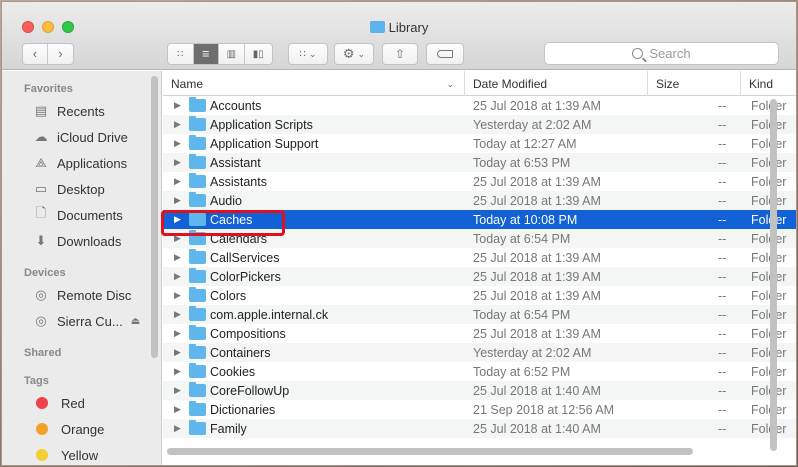  Describe the element at coordinates (86, 321) in the screenshot. I see `sidebar-item-sierra-disc: ◎ Sierra Cu... ⏏` at that location.